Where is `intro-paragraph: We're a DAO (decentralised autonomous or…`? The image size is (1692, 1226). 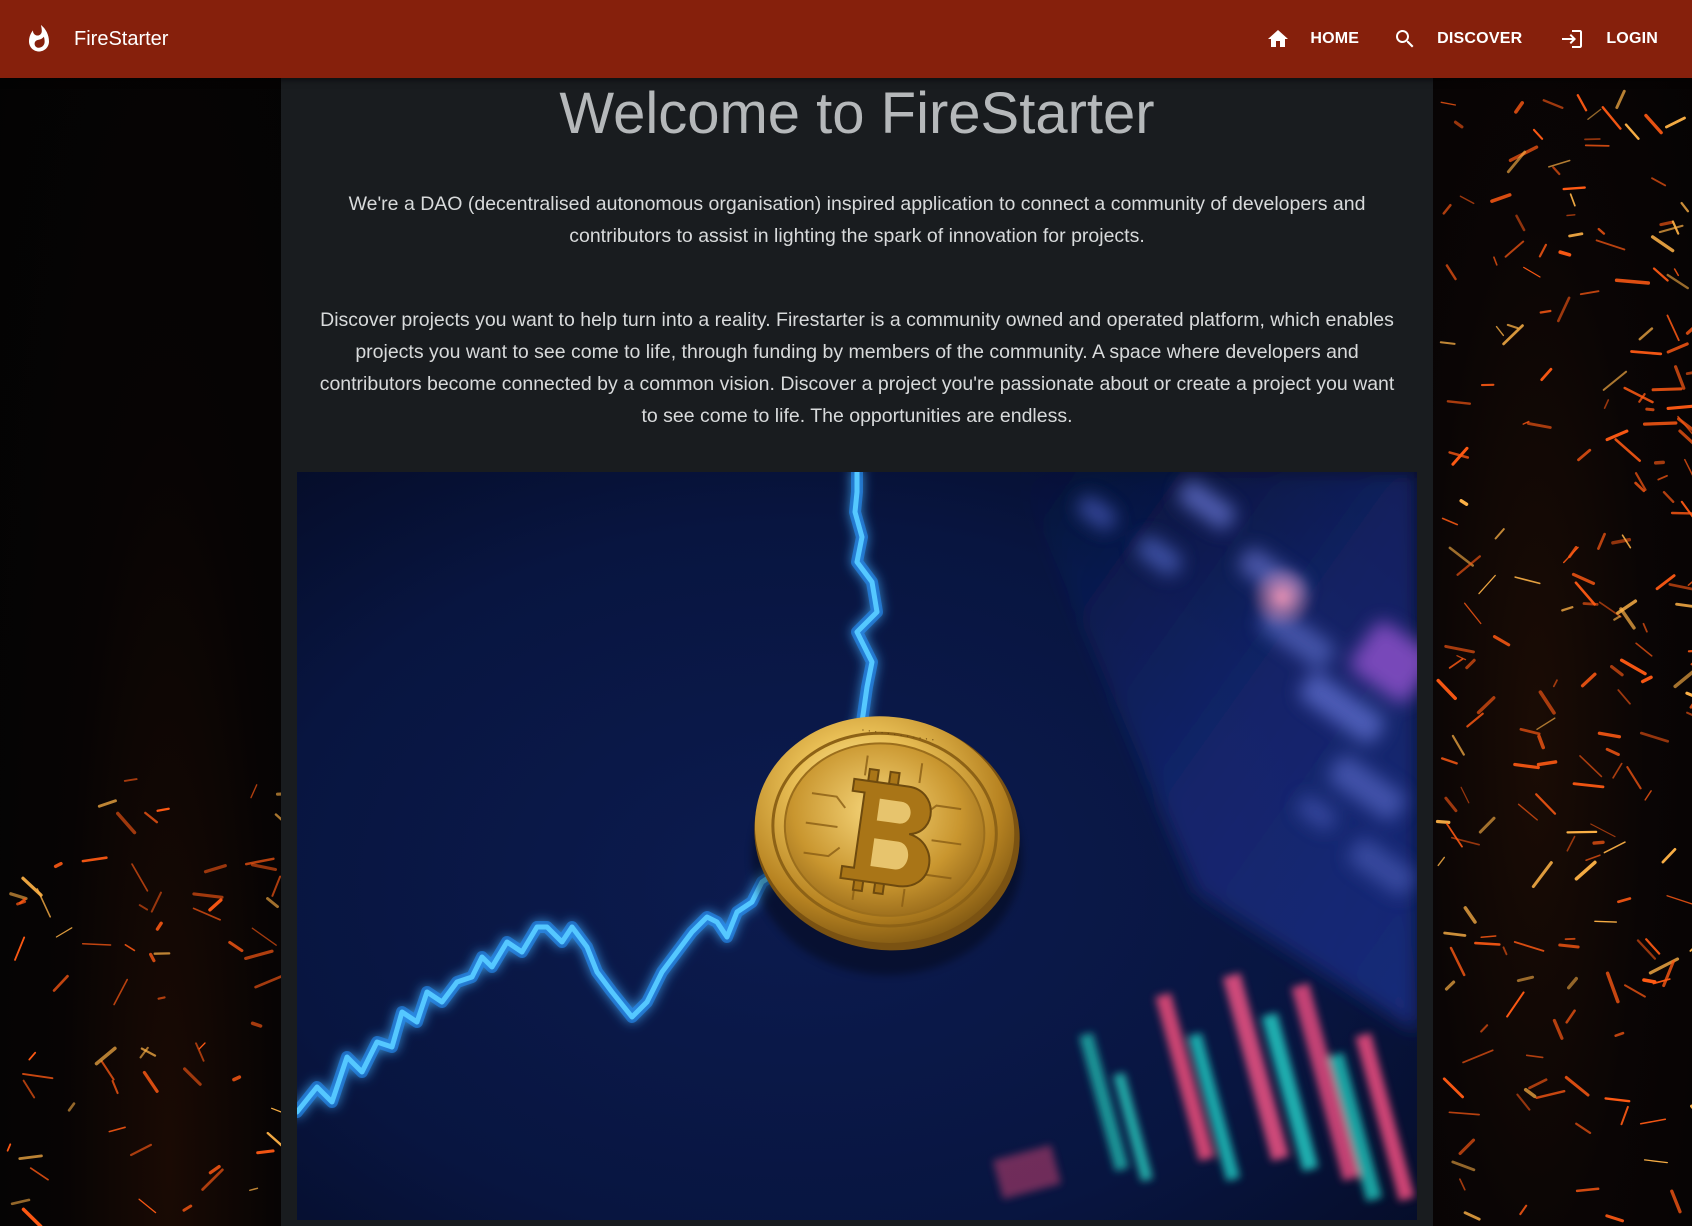 intro-paragraph: We're a DAO (decentralised autonomous or… is located at coordinates (857, 220).